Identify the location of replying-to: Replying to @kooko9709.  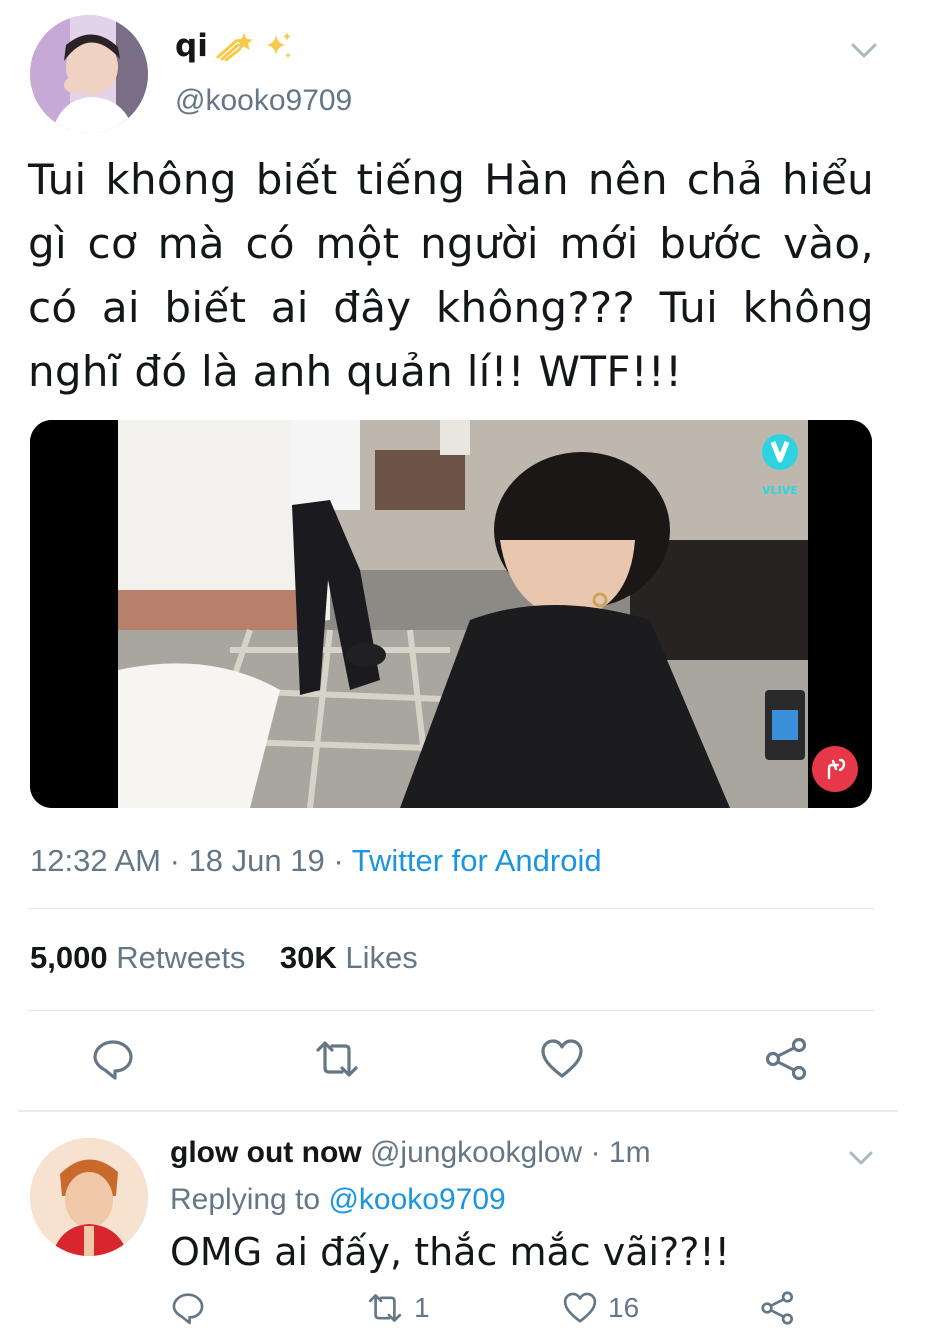
(338, 1200).